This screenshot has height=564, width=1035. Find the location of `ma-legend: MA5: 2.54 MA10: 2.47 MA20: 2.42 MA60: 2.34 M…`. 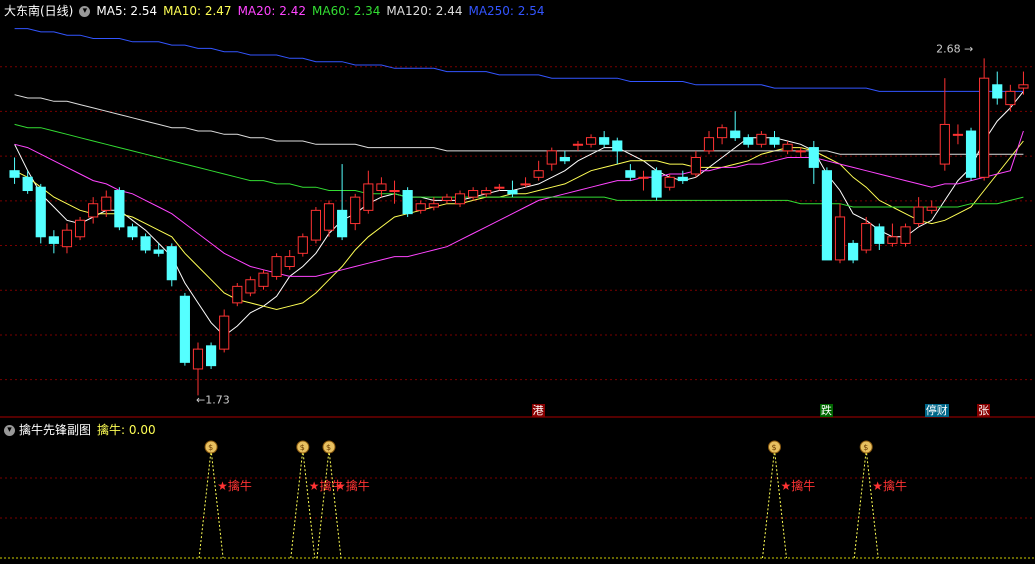

ma-legend: MA5: 2.54 MA10: 2.47 MA20: 2.42 MA60: 2.34 M… is located at coordinates (323, 11).